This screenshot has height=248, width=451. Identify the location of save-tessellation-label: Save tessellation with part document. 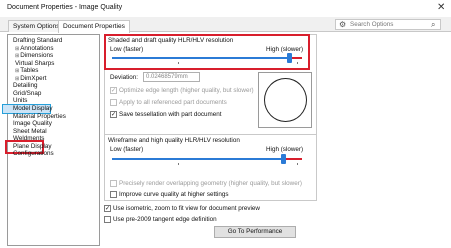
(170, 114).